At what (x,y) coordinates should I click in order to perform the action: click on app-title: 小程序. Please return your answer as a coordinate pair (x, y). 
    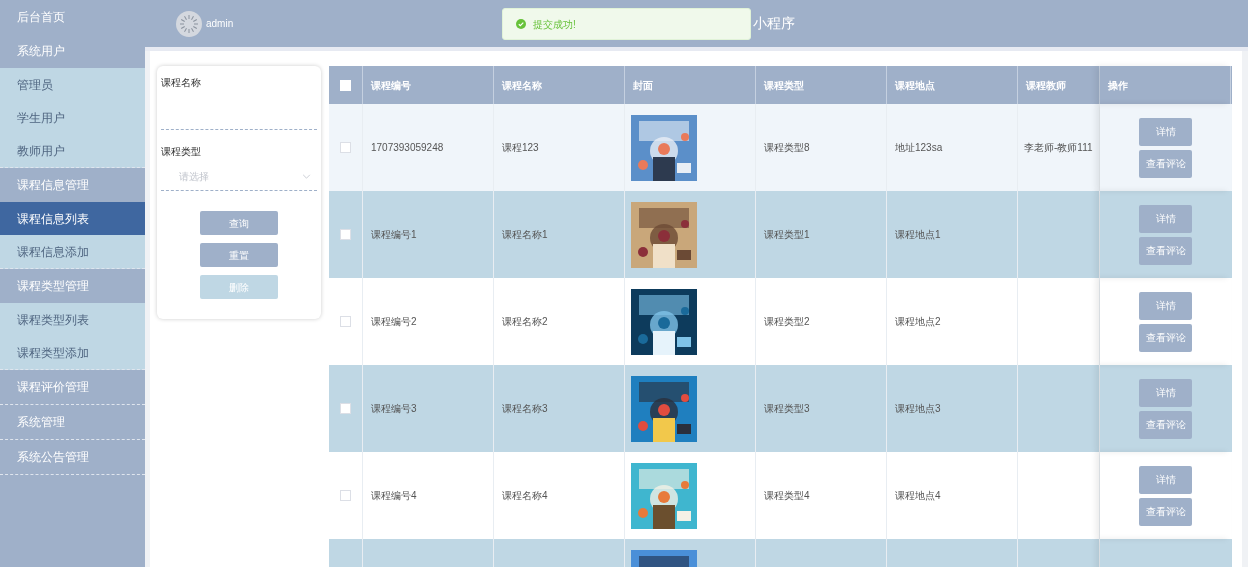
    Looking at the image, I should click on (774, 23).